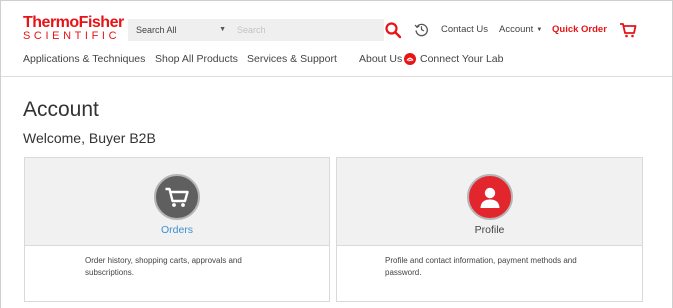 This screenshot has height=308, width=673. I want to click on search-icon, so click(393, 30).